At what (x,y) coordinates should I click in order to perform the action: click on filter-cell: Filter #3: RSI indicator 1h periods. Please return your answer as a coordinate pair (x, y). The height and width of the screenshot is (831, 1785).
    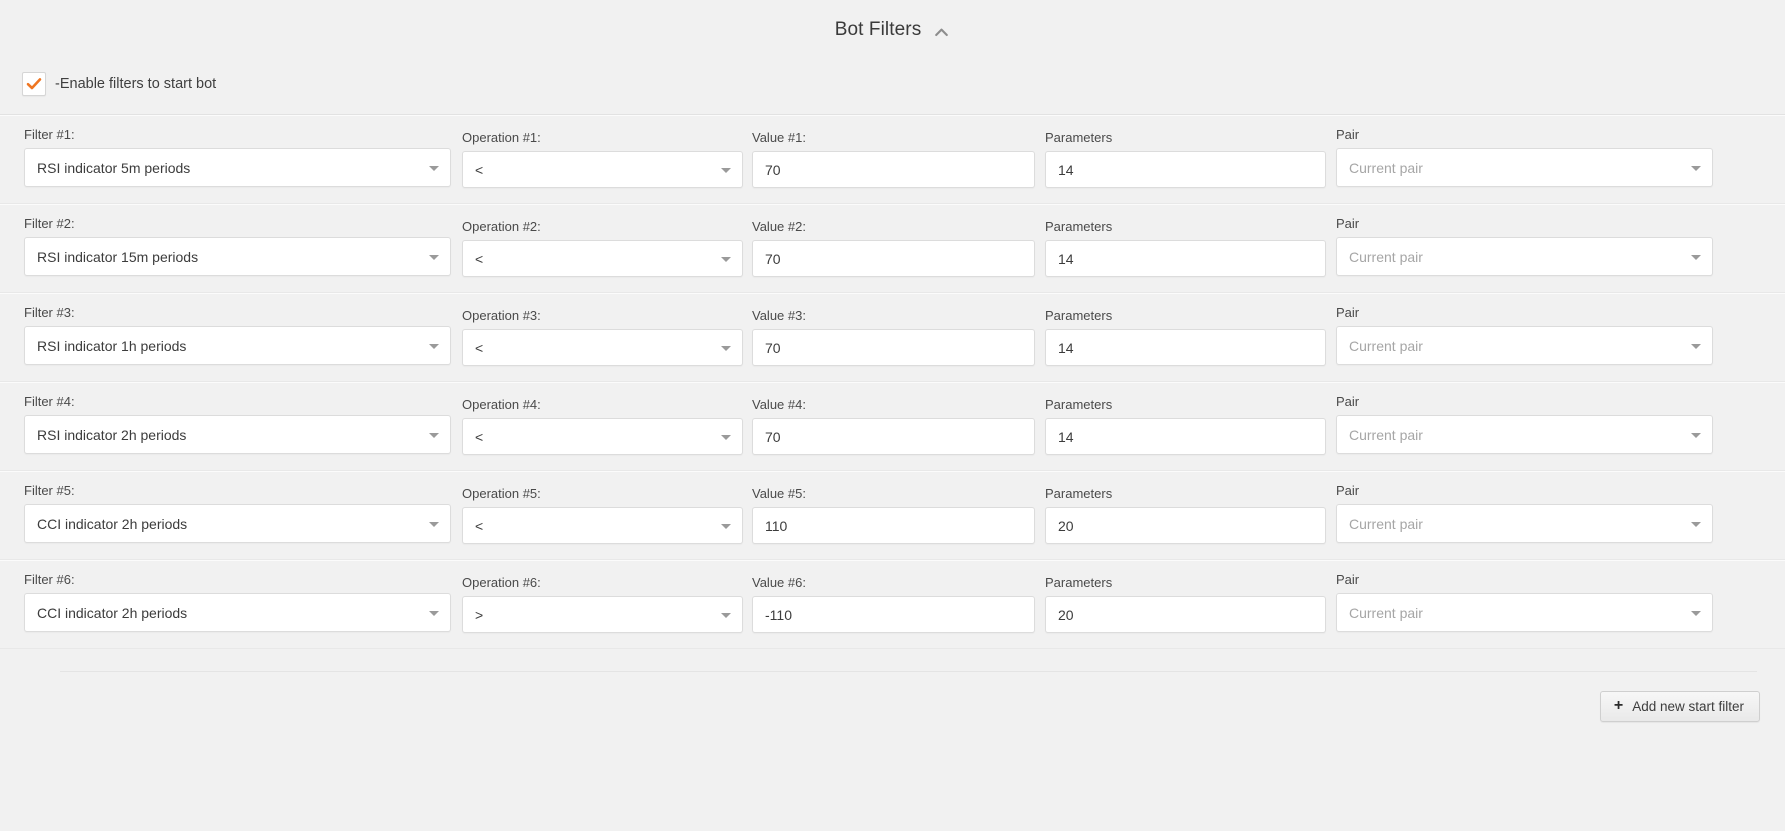
    Looking at the image, I should click on (237, 329).